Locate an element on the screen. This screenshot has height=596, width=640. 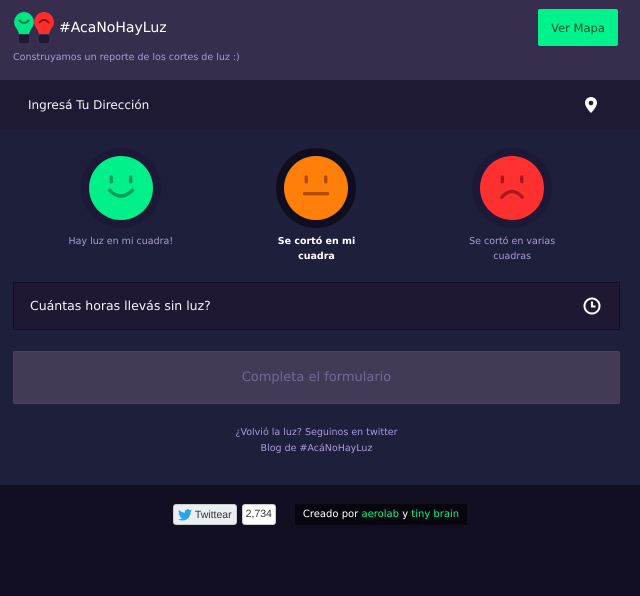
mood-label: Hay luz en mi cuadra! is located at coordinates (120, 241).